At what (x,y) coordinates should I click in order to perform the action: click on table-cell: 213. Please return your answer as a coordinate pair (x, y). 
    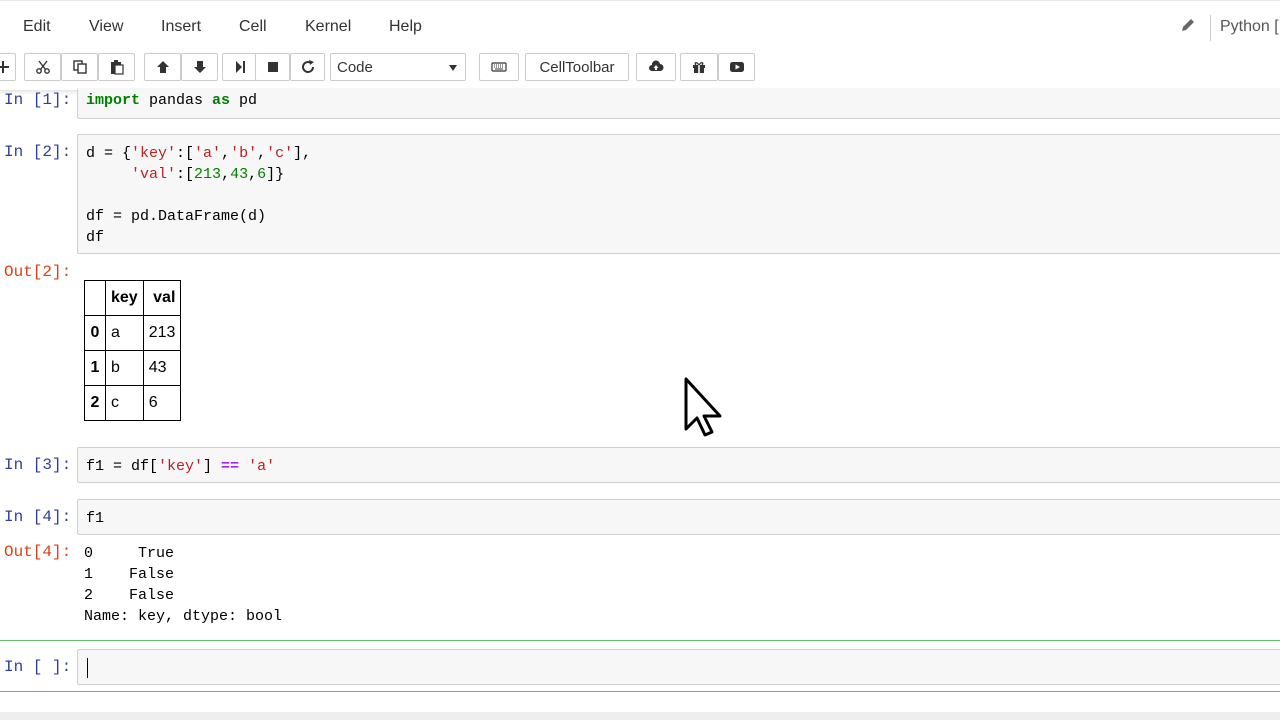
    Looking at the image, I should click on (162, 333).